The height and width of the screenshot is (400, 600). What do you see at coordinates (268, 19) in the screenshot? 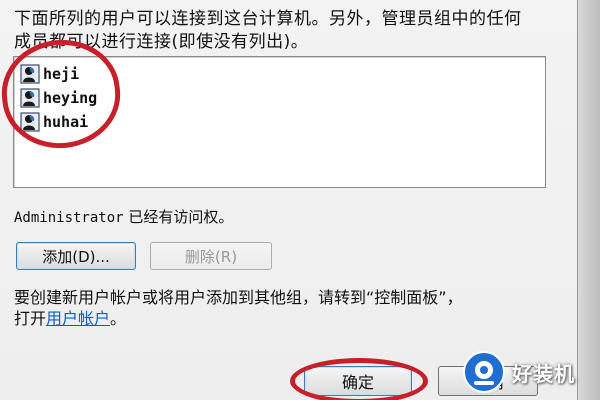
I see `description-line-1: 下面所列的用户可以连接到这台计算机。另外，管理员组中的任何` at bounding box center [268, 19].